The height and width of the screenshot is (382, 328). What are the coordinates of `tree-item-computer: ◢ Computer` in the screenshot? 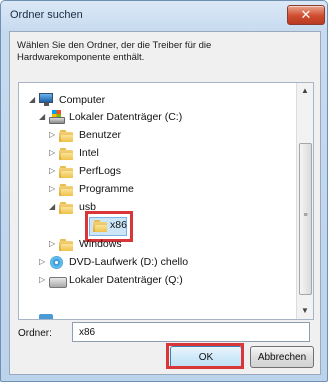 It's located at (157, 101).